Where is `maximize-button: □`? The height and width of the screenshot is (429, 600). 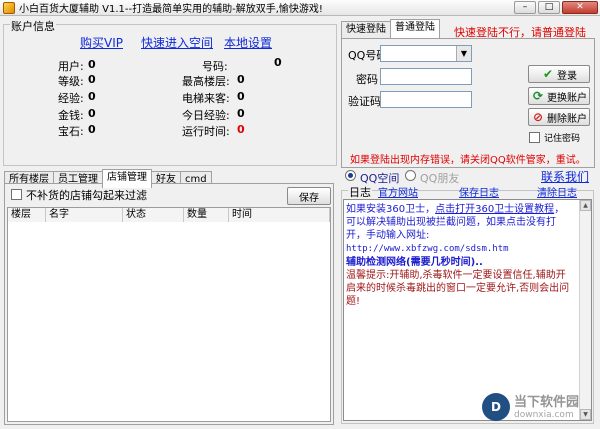 maximize-button: □ is located at coordinates (549, 7).